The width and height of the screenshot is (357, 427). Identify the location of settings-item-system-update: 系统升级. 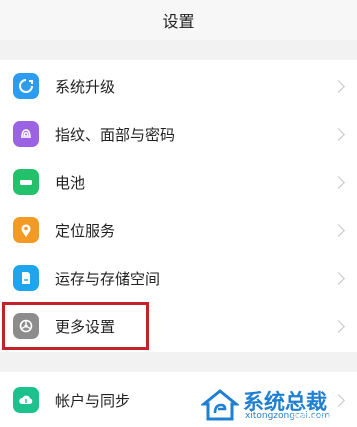
(178, 86).